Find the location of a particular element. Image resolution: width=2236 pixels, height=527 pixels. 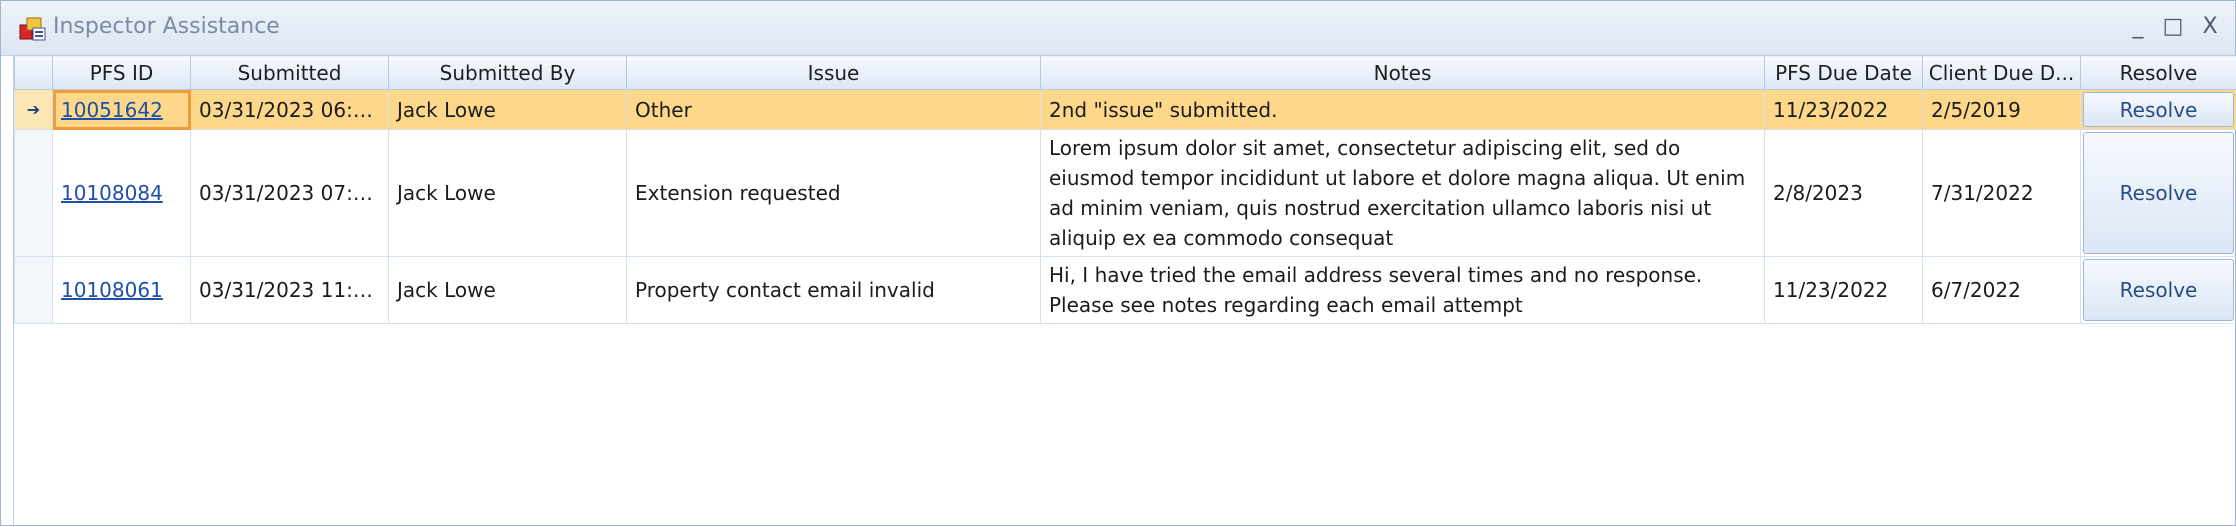

window-title: Inspector Assistance is located at coordinates (166, 26).